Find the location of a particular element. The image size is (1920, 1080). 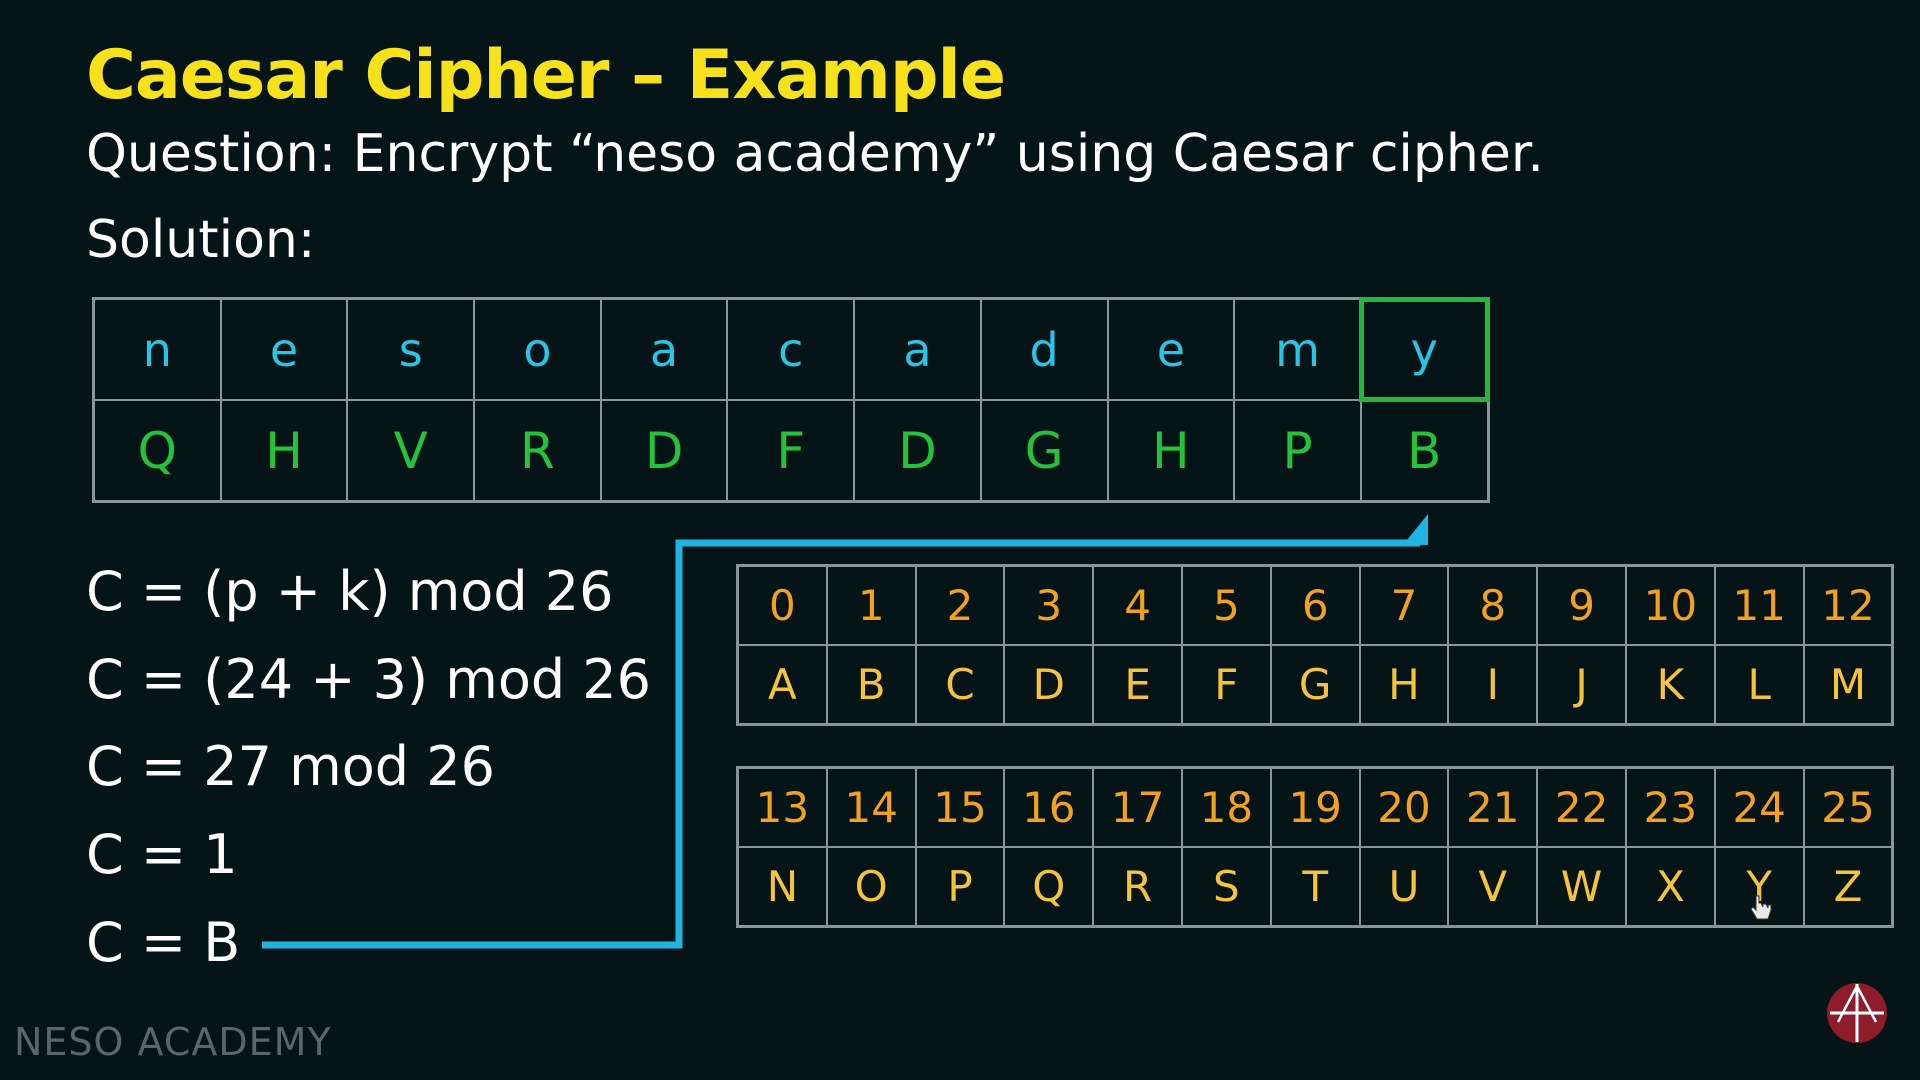

watermark: NESO ACADEMY is located at coordinates (173, 1042).